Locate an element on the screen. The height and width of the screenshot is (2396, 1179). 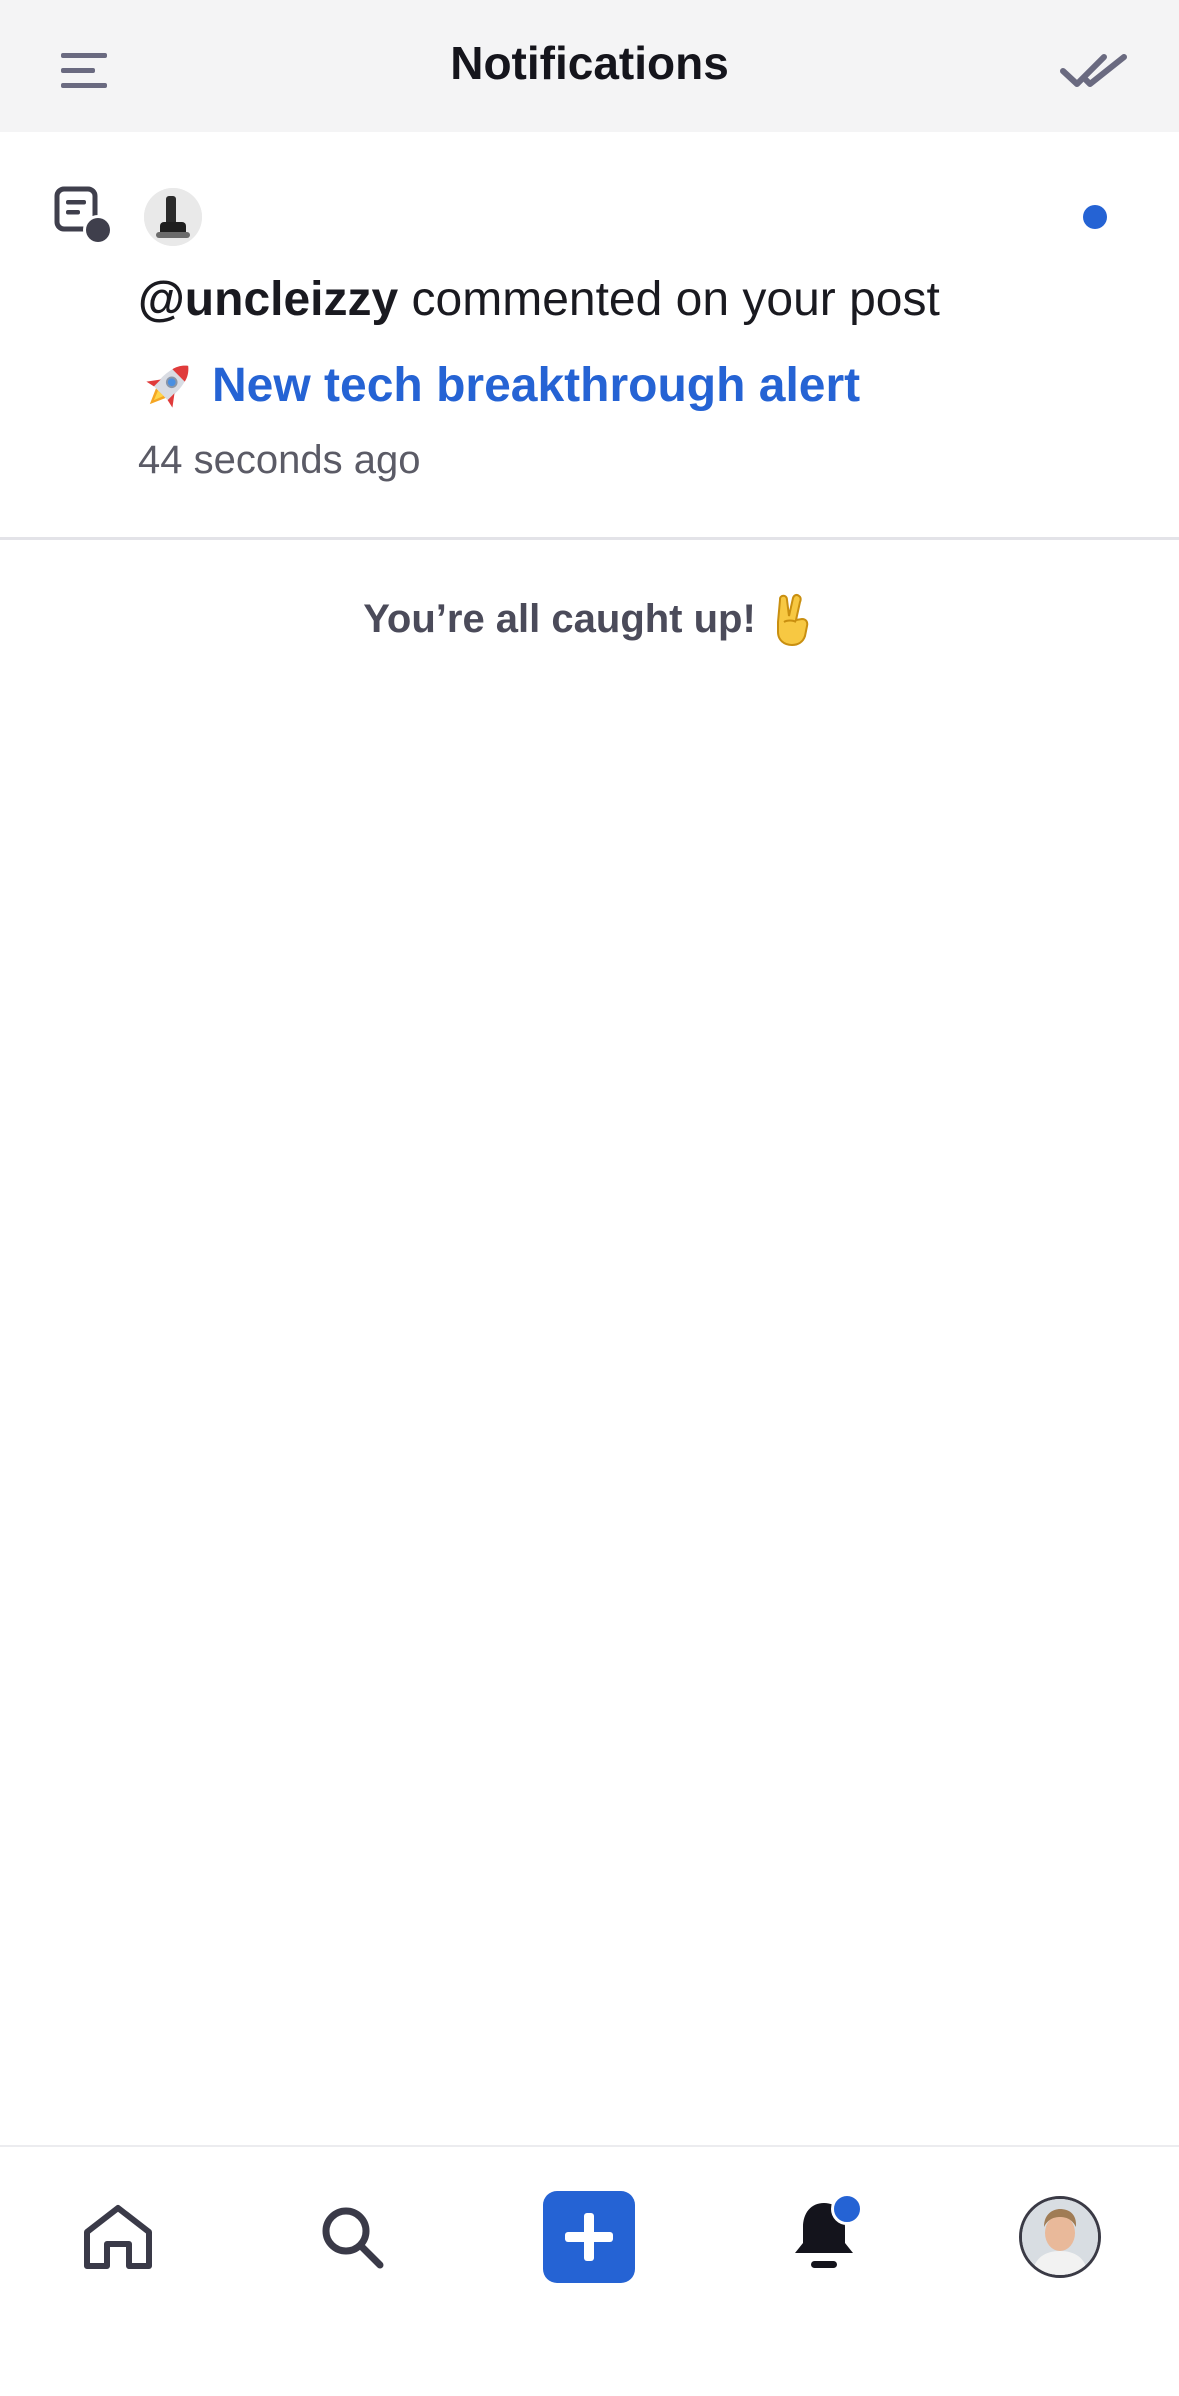
search-icon is located at coordinates (353, 2238).